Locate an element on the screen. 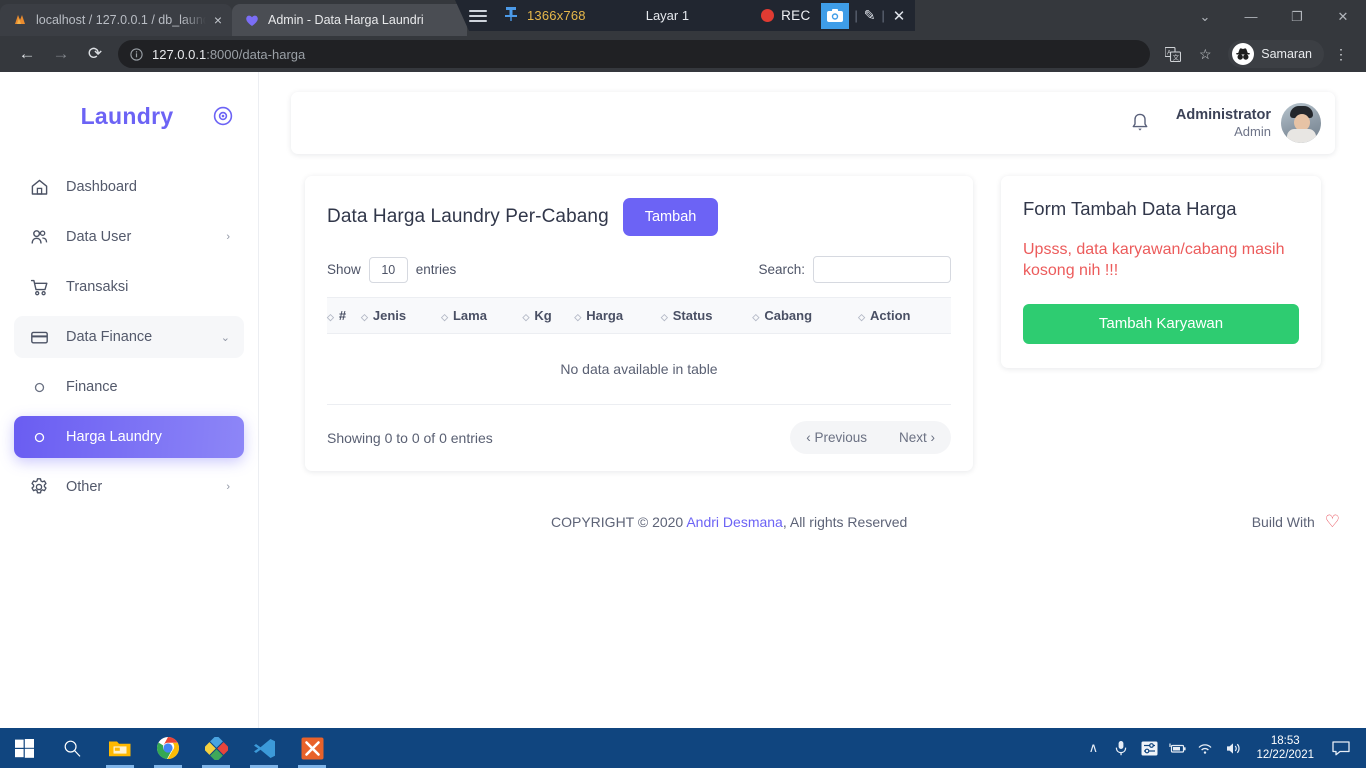 Image resolution: width=1366 pixels, height=768 pixels. settings-icon is located at coordinates (1149, 748).